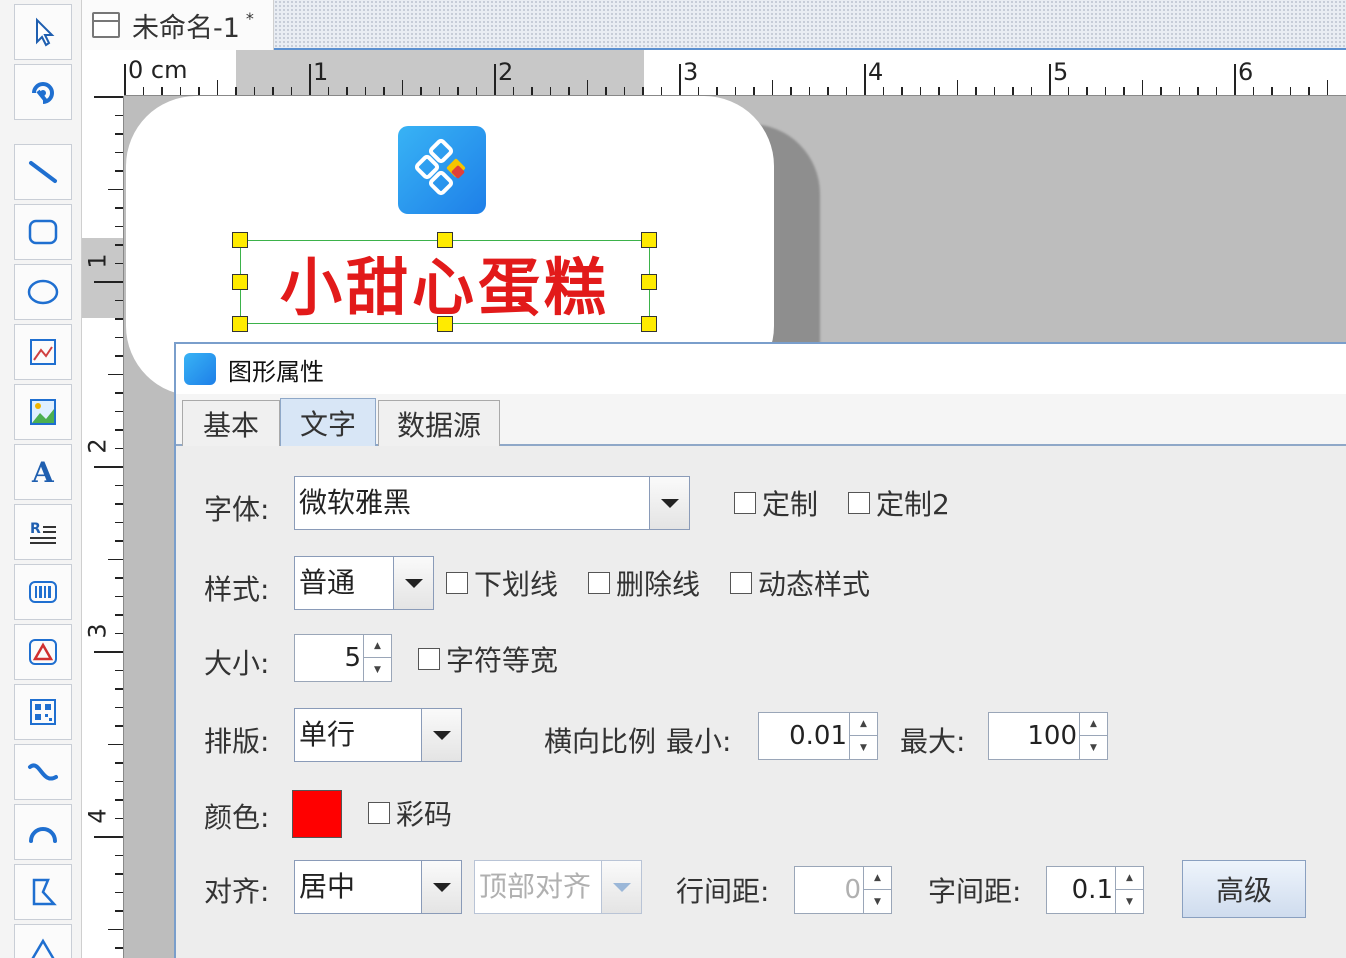 The width and height of the screenshot is (1346, 958). What do you see at coordinates (97, 261) in the screenshot?
I see `ruler-number: 1` at bounding box center [97, 261].